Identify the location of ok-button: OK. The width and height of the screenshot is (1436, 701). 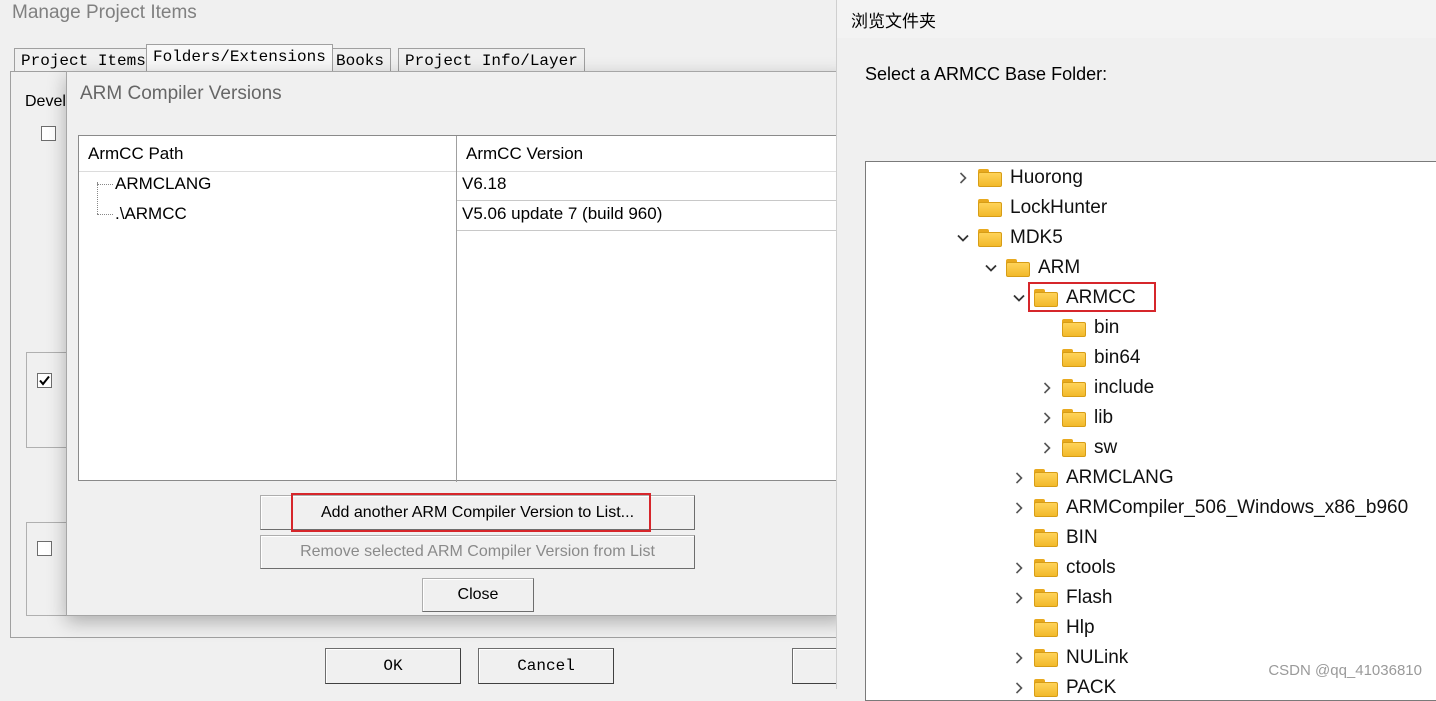
(393, 666).